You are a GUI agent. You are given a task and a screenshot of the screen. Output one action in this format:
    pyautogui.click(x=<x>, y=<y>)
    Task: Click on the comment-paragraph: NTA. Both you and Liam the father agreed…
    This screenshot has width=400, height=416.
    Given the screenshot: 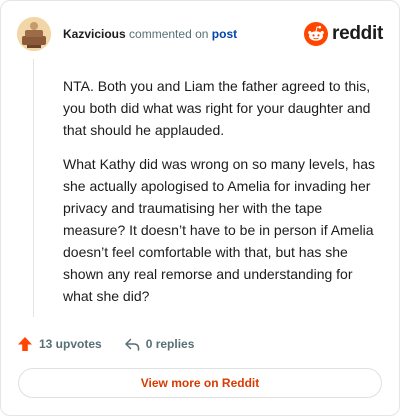 What is the action you would take?
    pyautogui.click(x=217, y=108)
    